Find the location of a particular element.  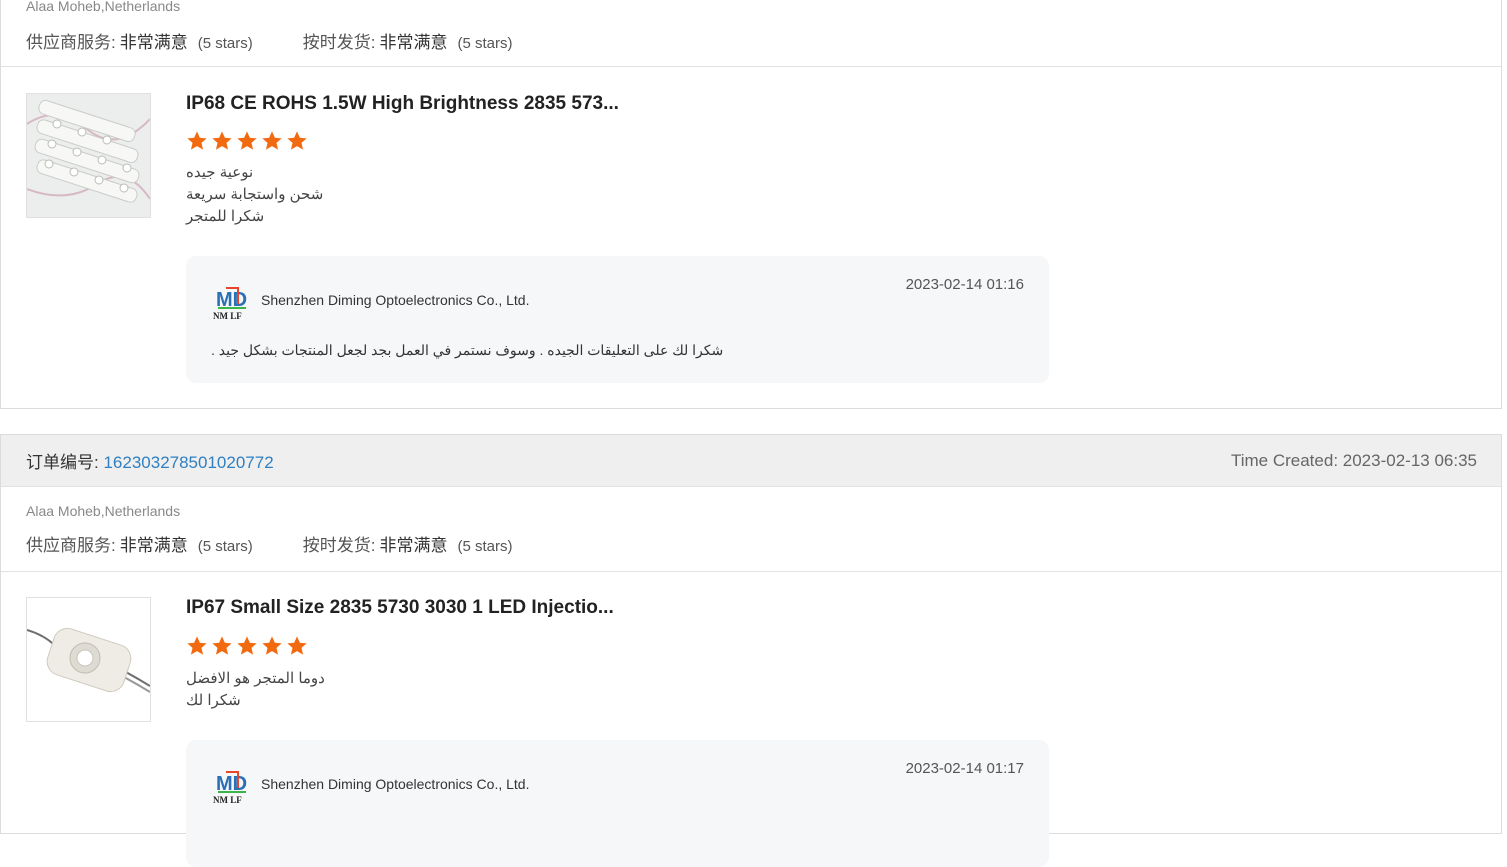

review-line: شكرا لك is located at coordinates (213, 700).